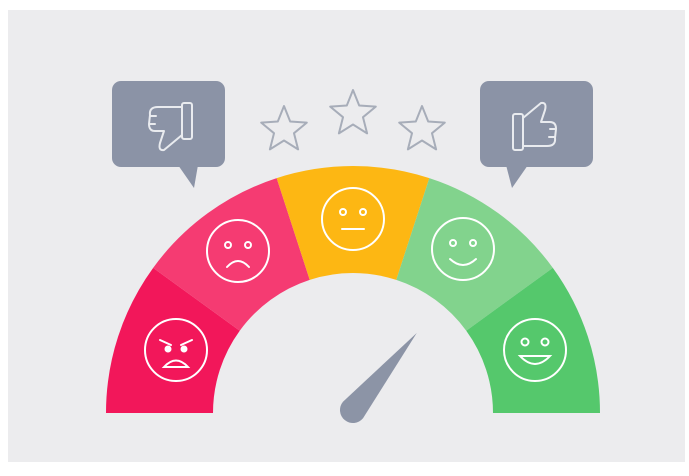  What do you see at coordinates (168, 134) in the screenshot?
I see `dislike-speech-bubble` at bounding box center [168, 134].